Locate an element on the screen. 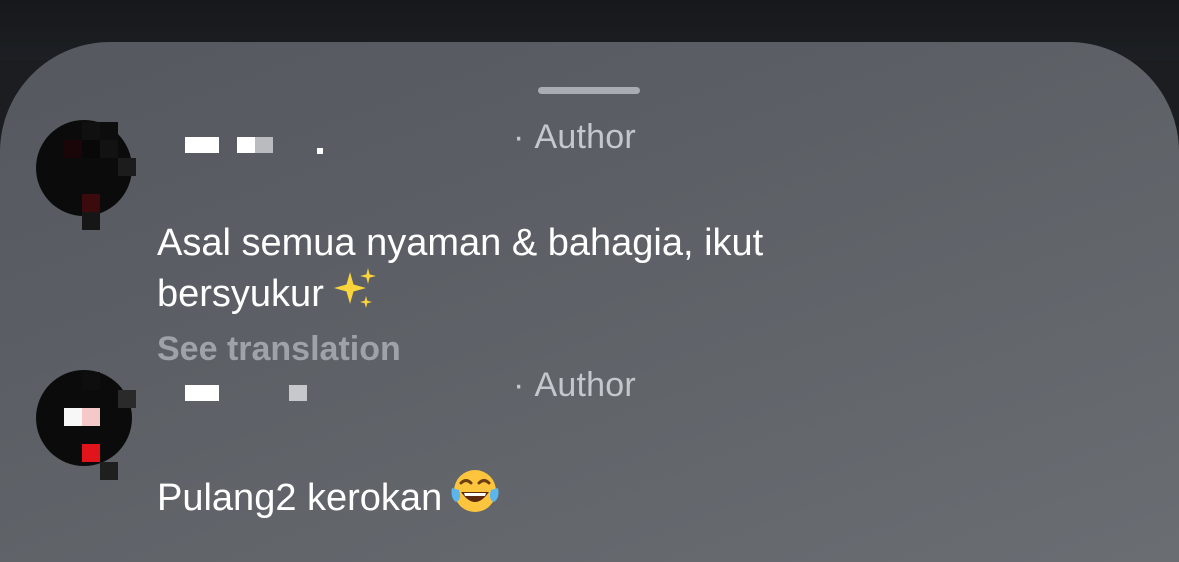 The width and height of the screenshot is (1179, 562). comment-body: Pulang2 kerokan is located at coordinates (300, 498).